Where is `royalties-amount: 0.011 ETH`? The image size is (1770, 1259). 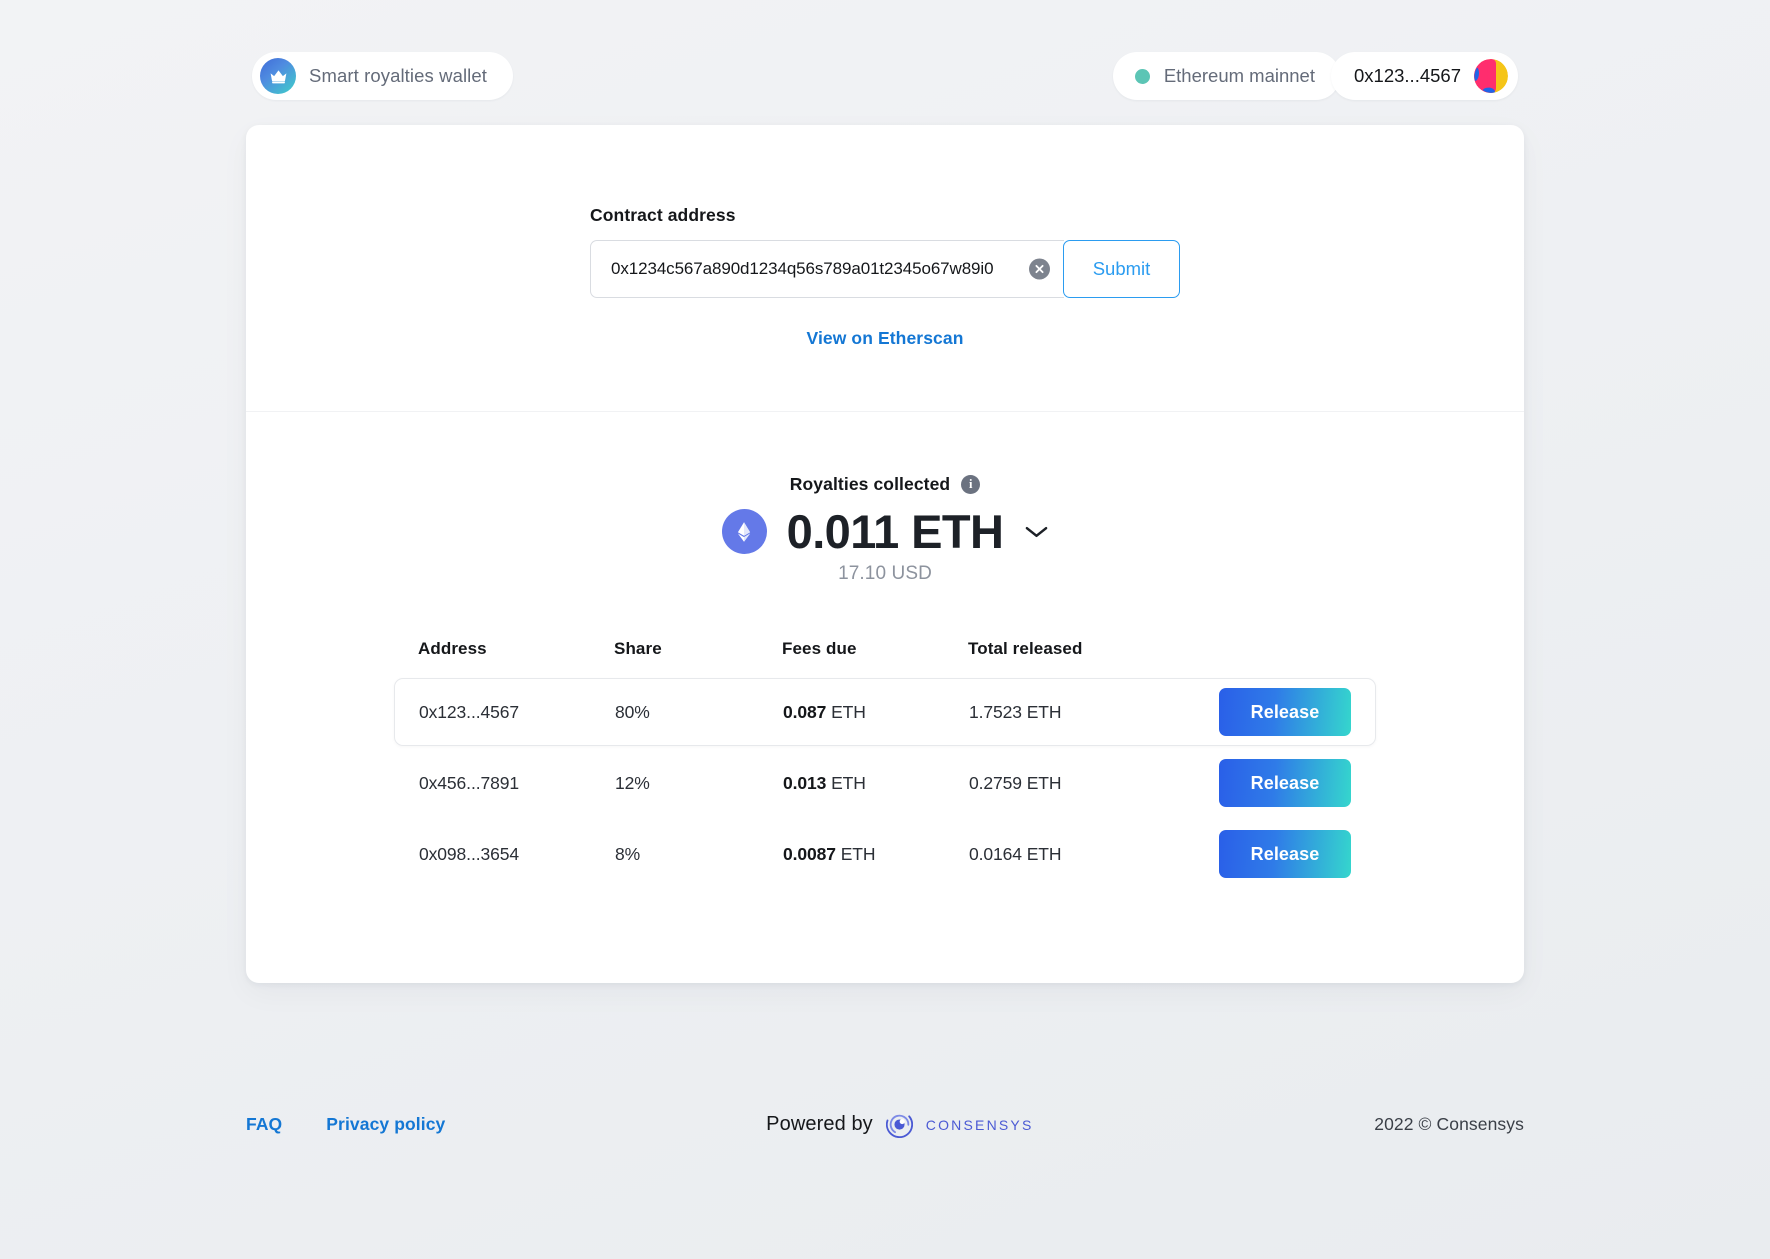 royalties-amount: 0.011 ETH is located at coordinates (895, 531).